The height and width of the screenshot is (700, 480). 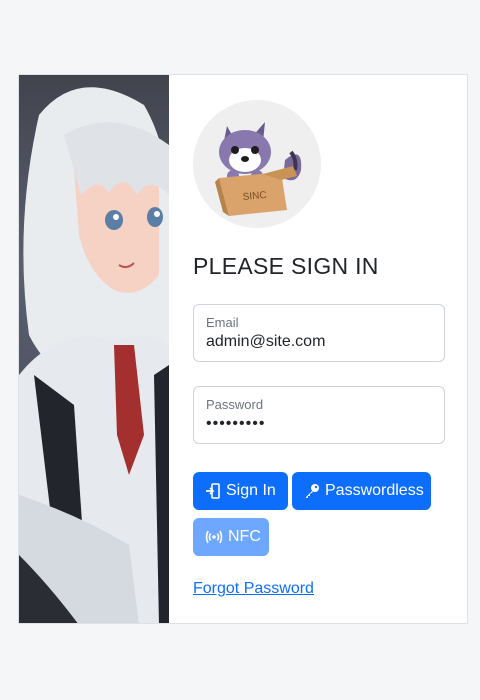 I want to click on email-label: Email, so click(x=222, y=322).